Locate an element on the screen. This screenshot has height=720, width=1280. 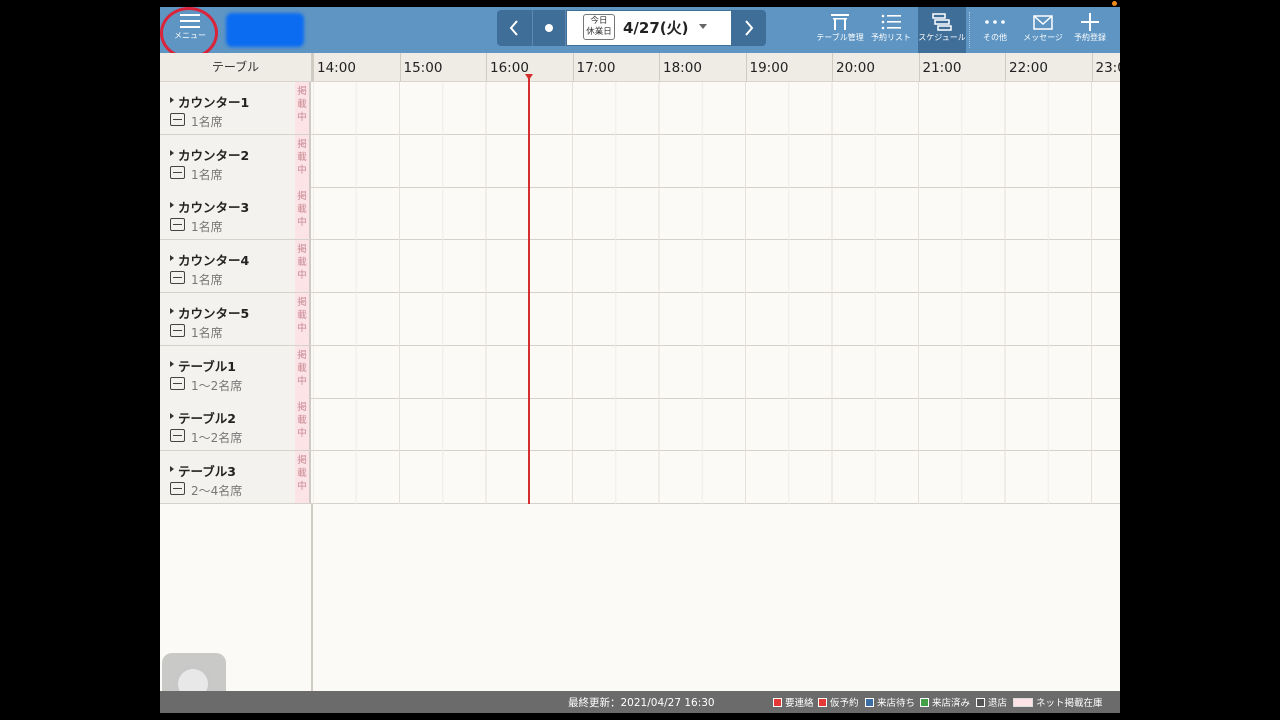
table-name: カウンター2 is located at coordinates (214, 155).